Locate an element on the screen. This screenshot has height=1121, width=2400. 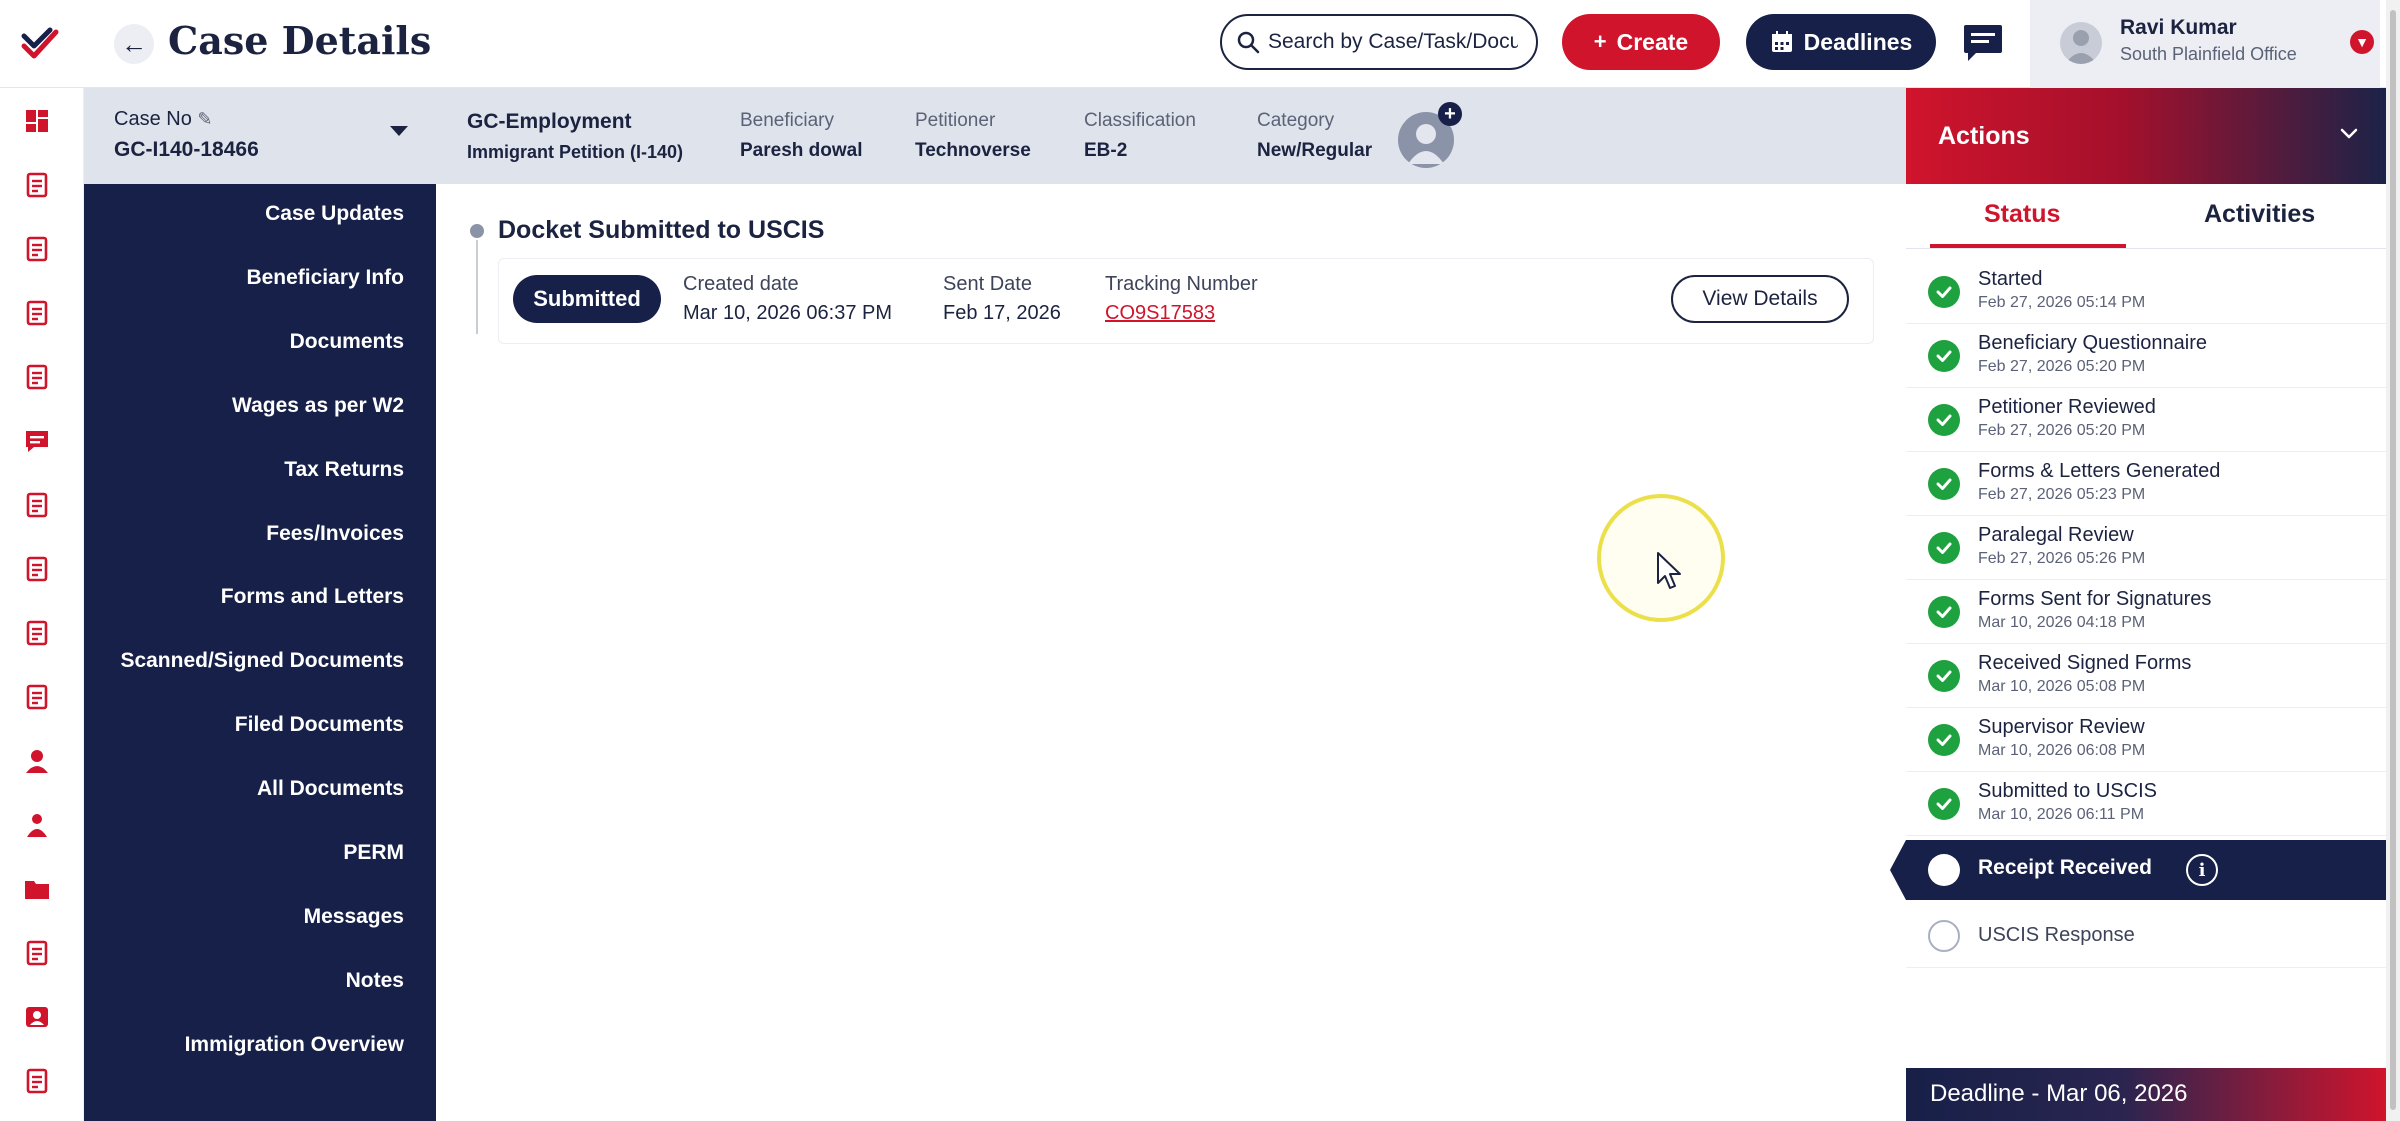
case-no-label: Case No ✎ is located at coordinates (163, 119).